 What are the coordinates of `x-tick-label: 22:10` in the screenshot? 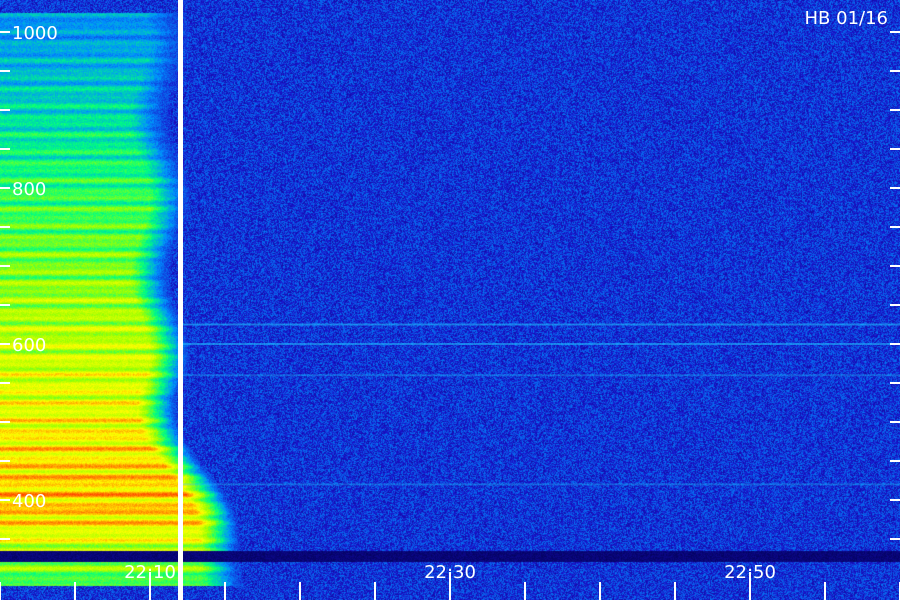 It's located at (150, 572).